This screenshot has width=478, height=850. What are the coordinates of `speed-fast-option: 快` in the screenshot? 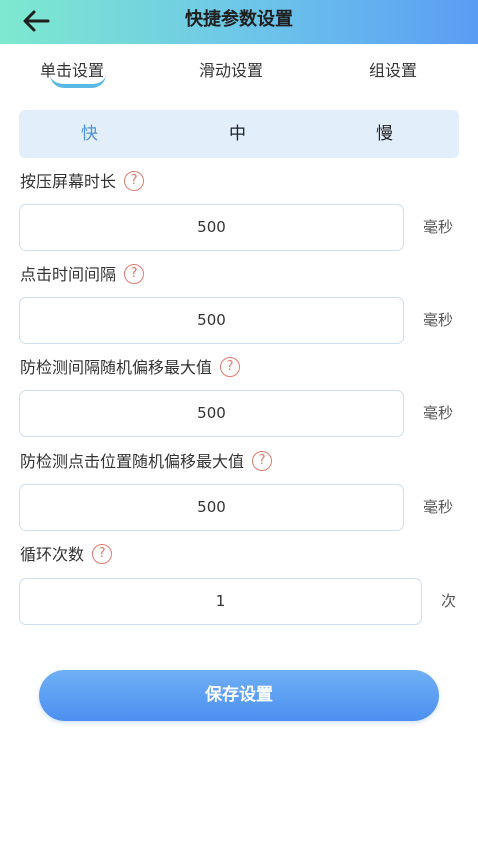 It's located at (89, 134).